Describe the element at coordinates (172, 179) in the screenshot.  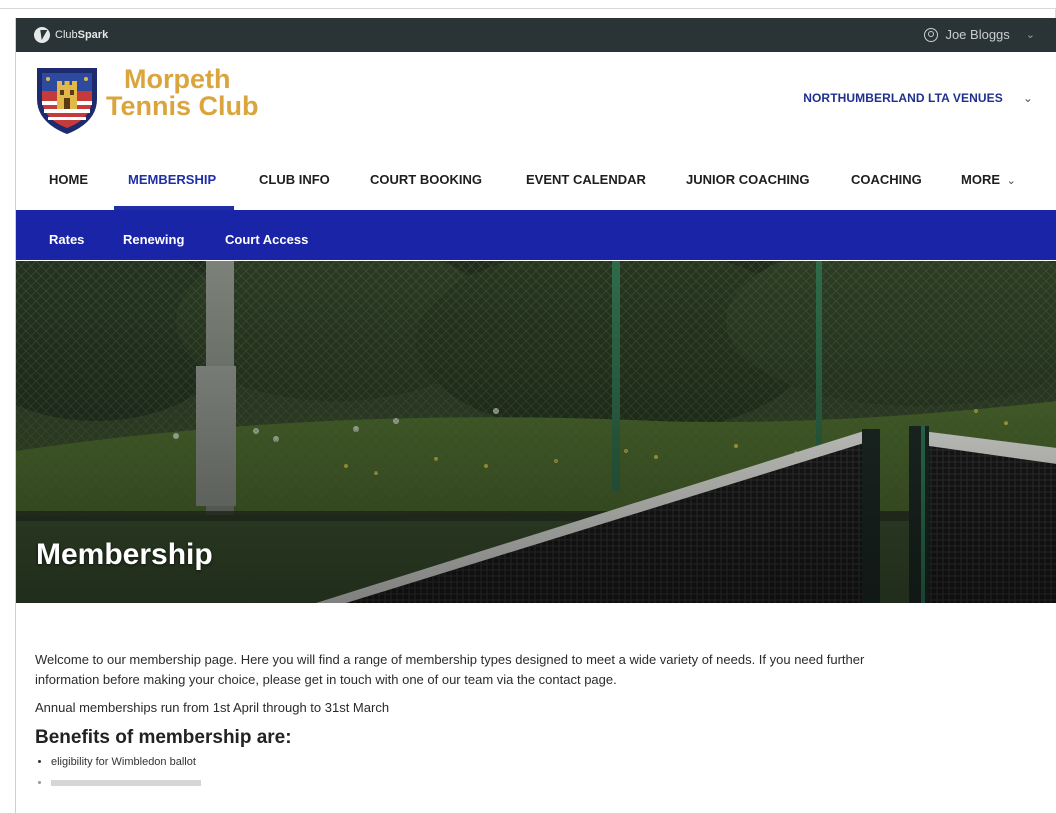
I see `nav-item-membership: MEMBERSHIP` at that location.